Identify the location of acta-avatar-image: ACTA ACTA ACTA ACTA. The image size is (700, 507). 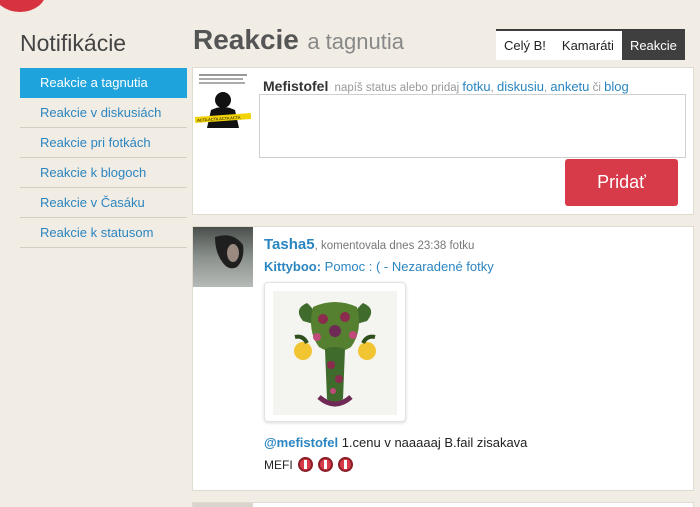
(223, 98).